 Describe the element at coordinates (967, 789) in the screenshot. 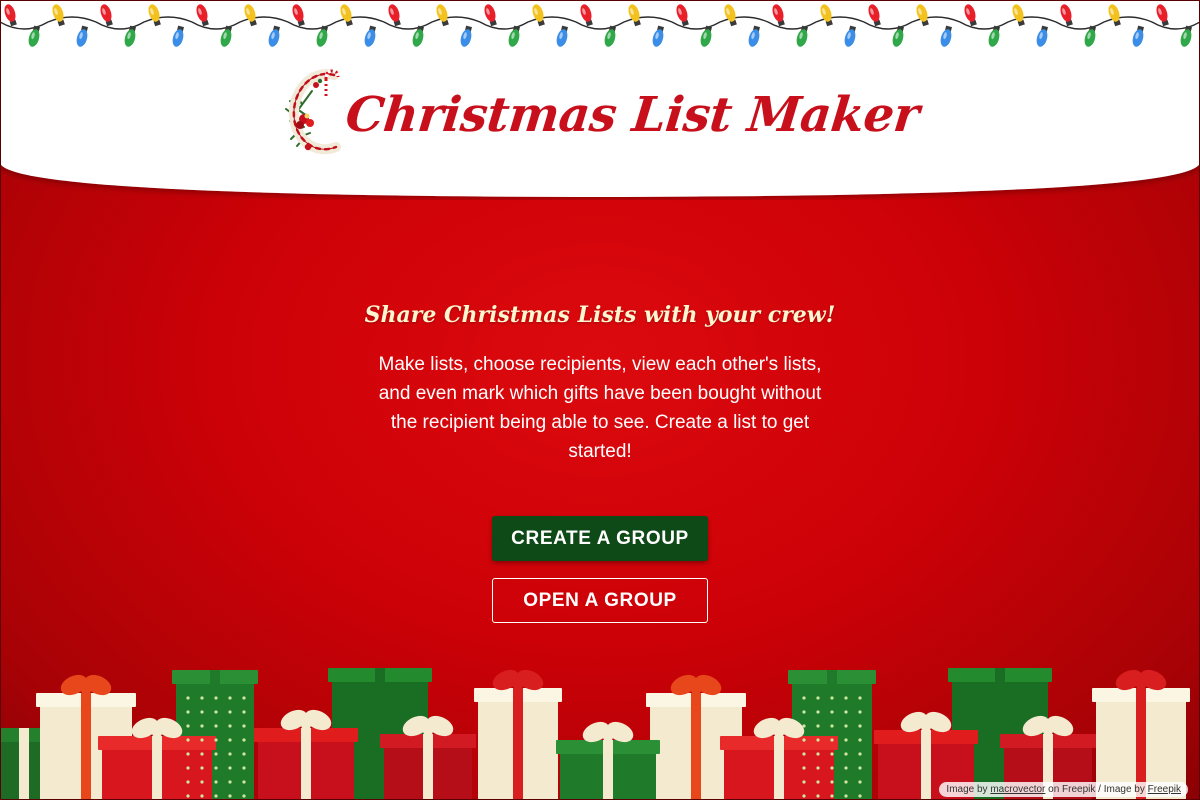

I see `credit-prefix: Image by` at that location.